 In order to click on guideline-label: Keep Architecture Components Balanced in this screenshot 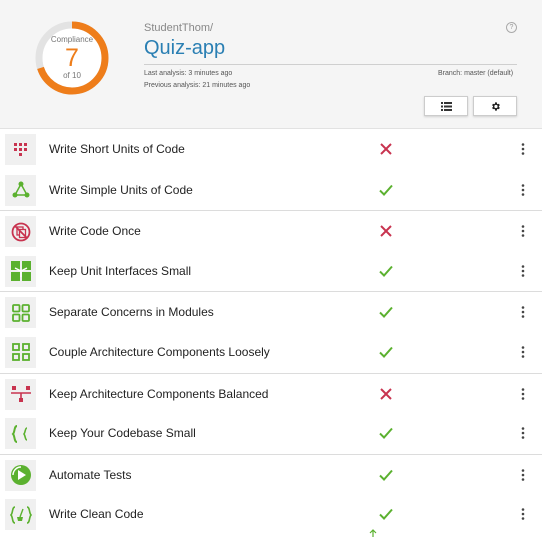, I will do `click(159, 393)`.